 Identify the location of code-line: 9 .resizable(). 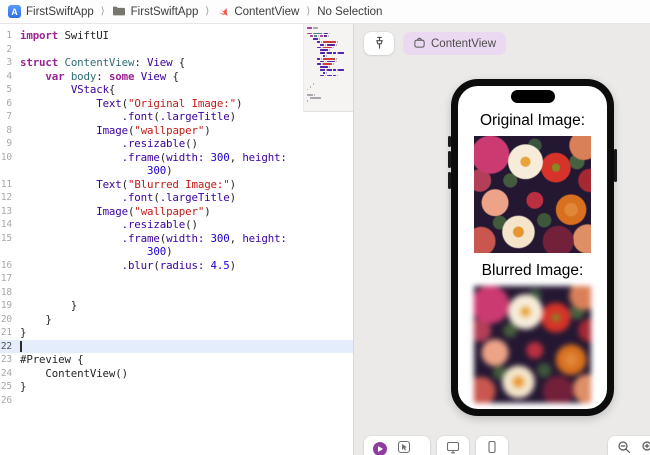
(176, 144).